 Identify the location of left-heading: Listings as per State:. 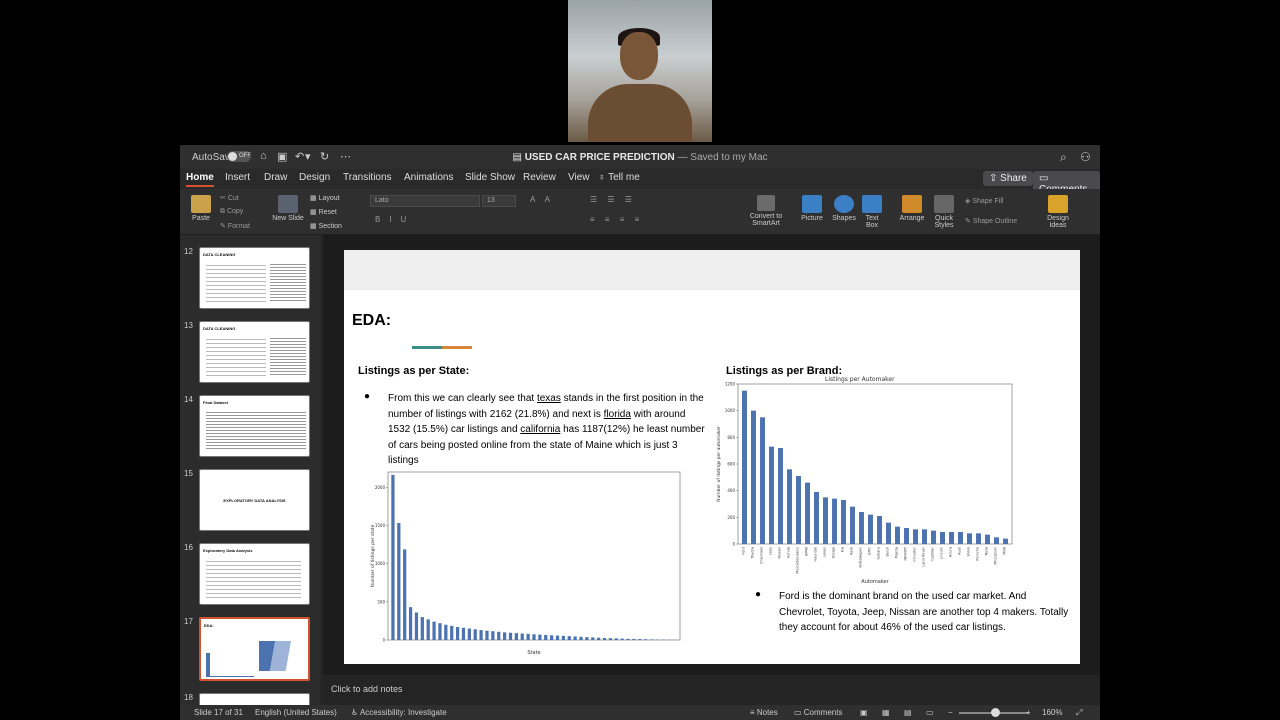
(413, 371).